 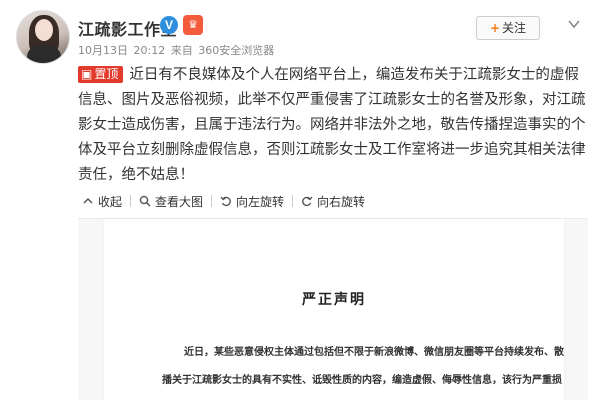 What do you see at coordinates (145, 201) in the screenshot?
I see `search-icon` at bounding box center [145, 201].